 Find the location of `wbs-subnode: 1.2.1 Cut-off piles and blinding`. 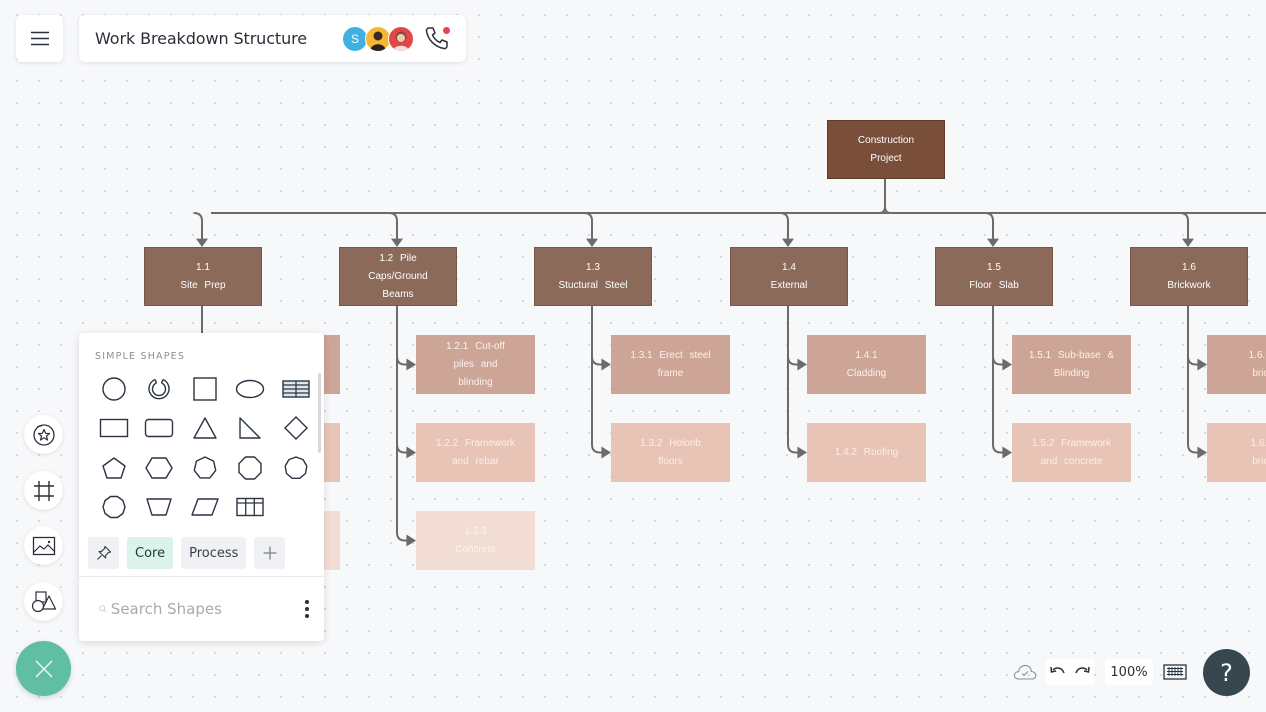

wbs-subnode: 1.2.1 Cut-off piles and blinding is located at coordinates (475, 364).